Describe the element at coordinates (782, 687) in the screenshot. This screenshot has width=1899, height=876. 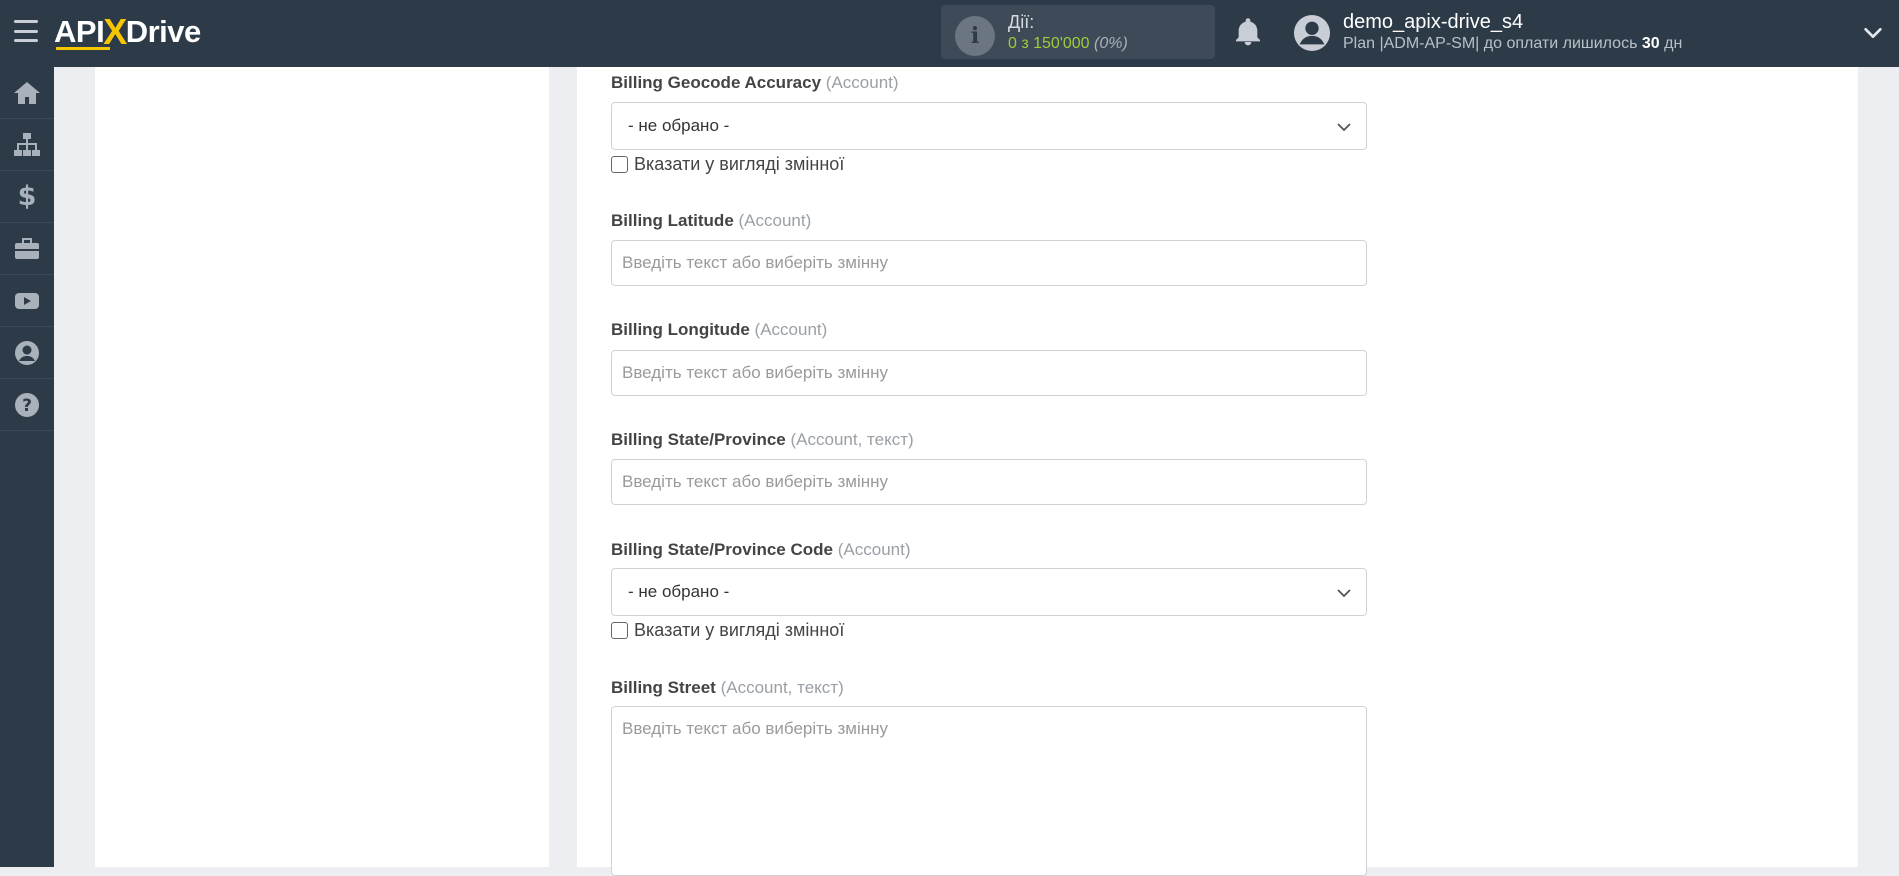
I see `street-label-sub: (Account, текст)` at that location.